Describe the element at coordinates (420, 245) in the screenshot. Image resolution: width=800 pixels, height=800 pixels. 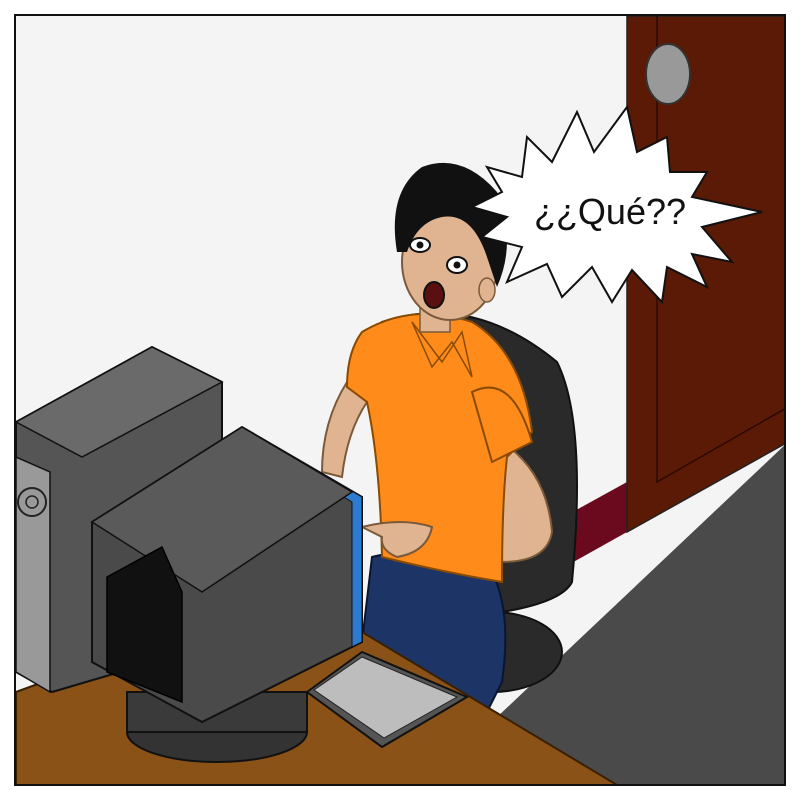
I see `pupil-left` at that location.